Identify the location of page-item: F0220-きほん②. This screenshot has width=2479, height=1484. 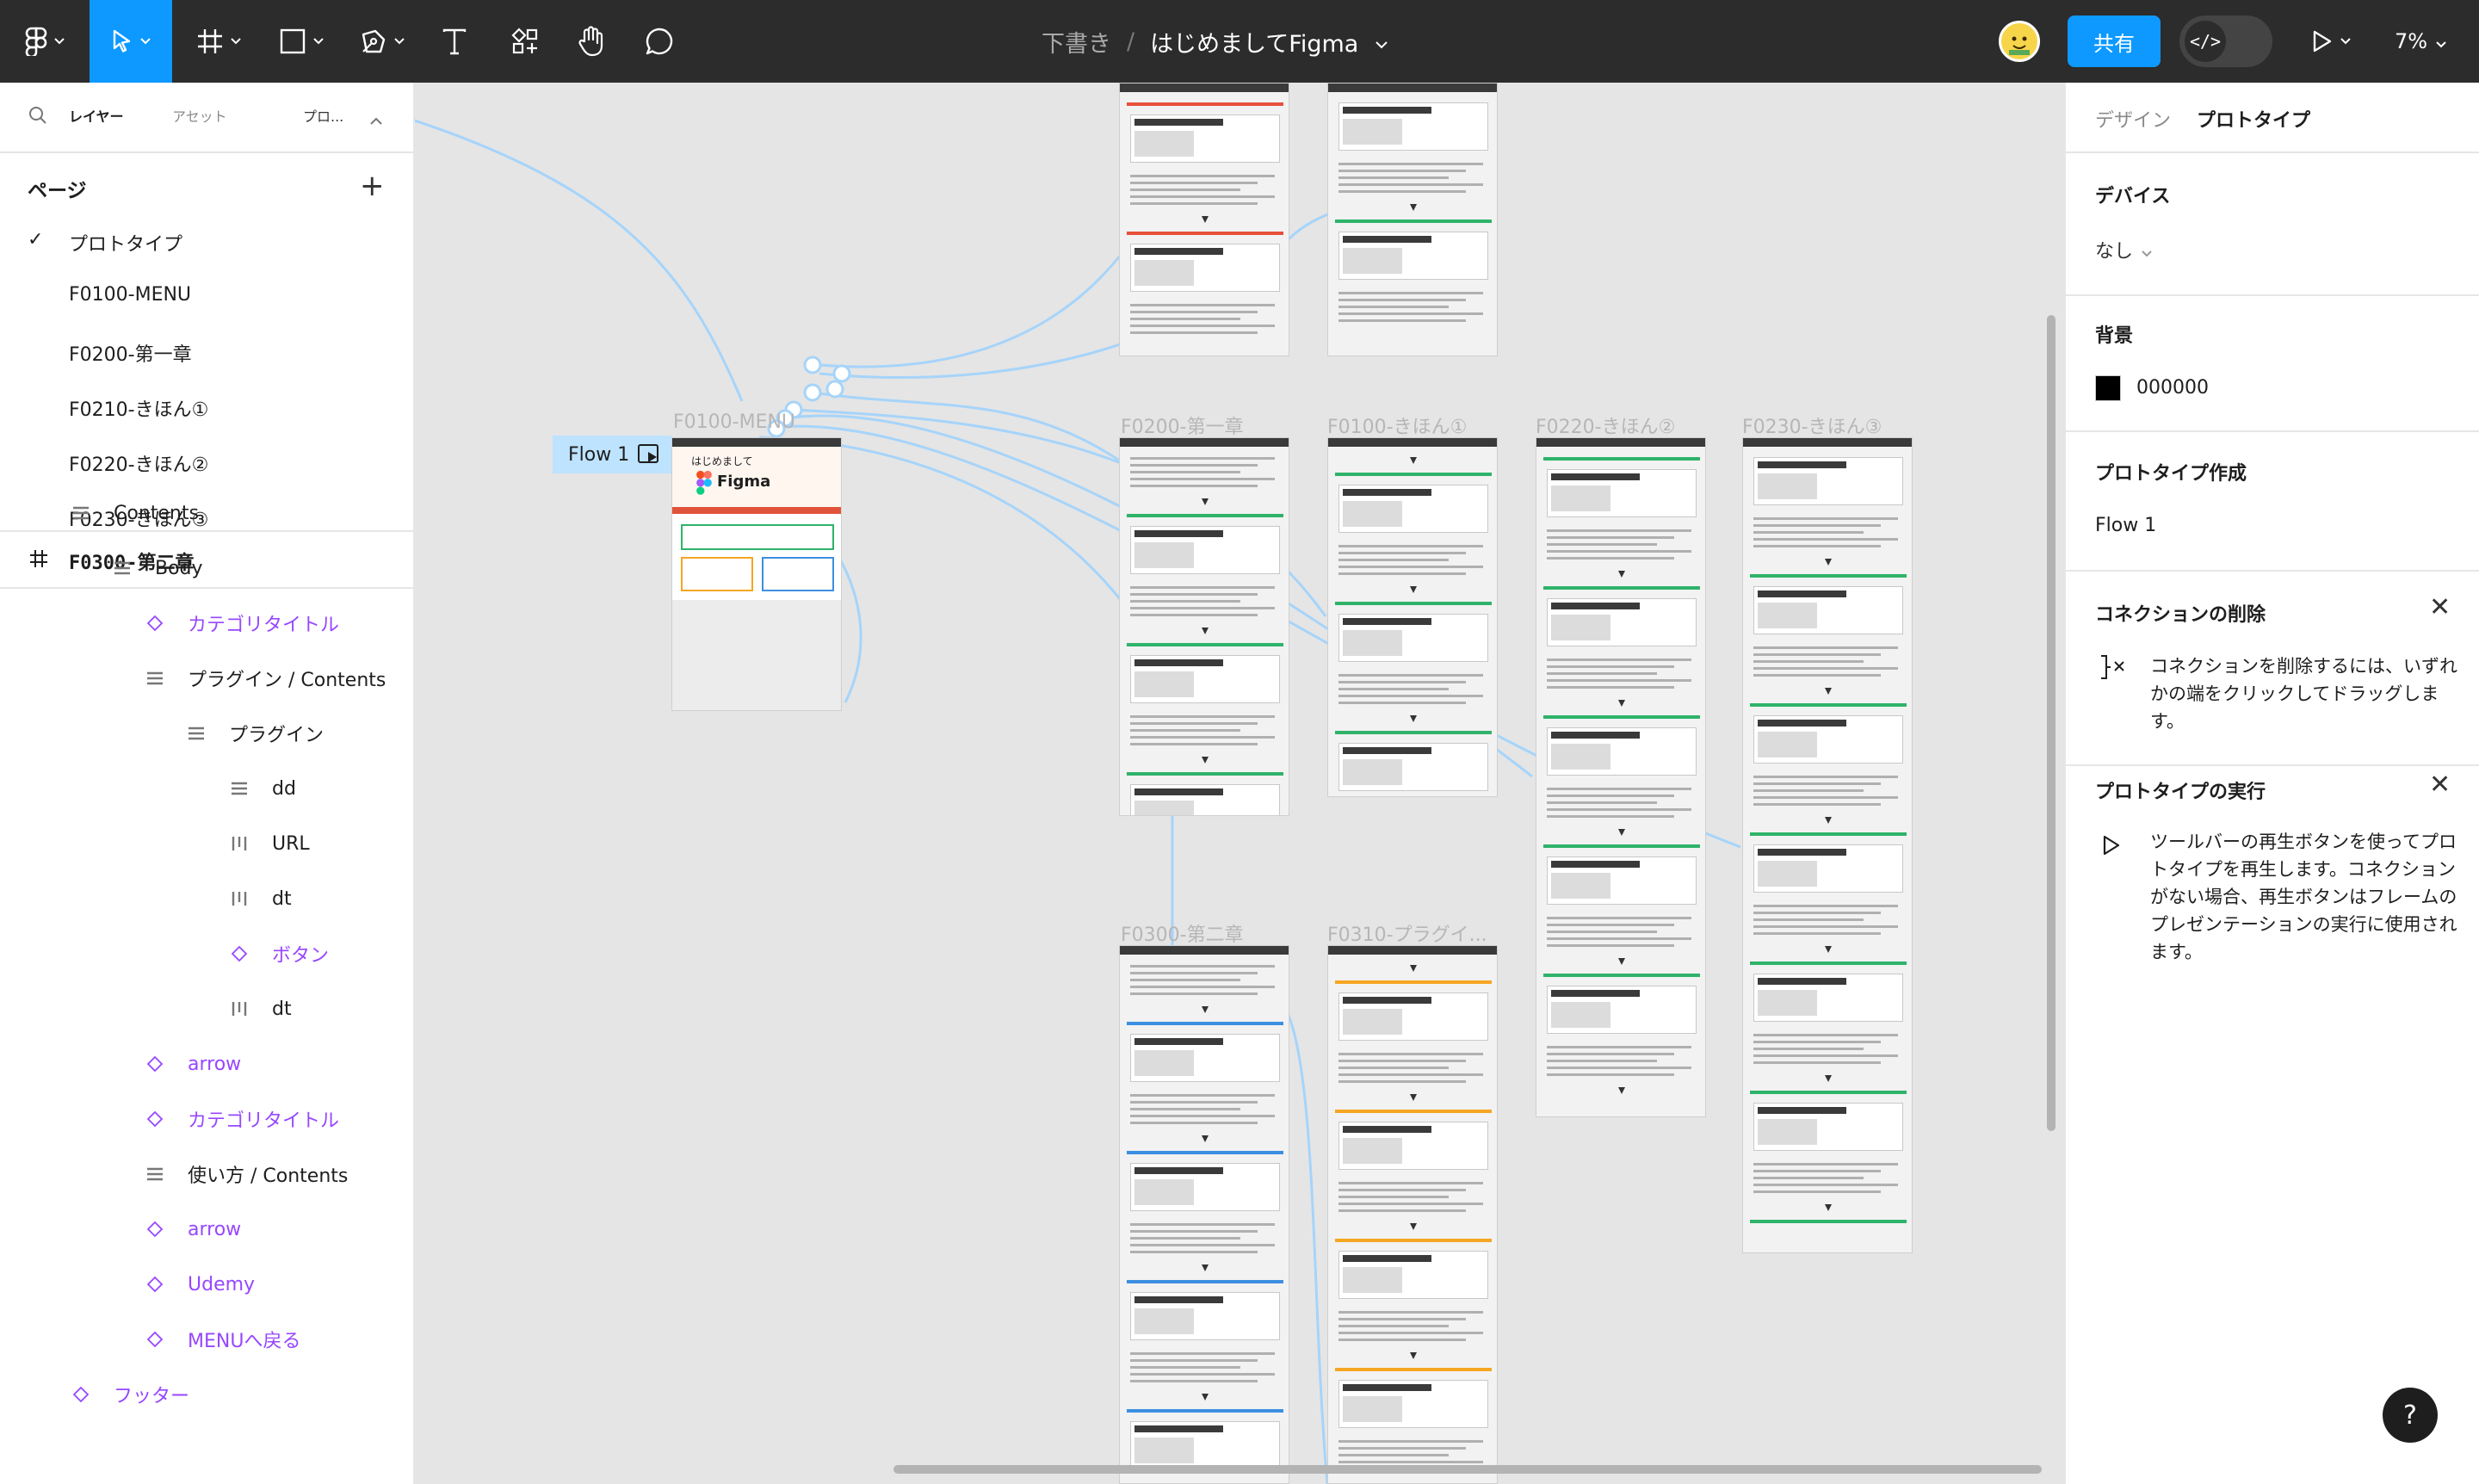
(138, 463).